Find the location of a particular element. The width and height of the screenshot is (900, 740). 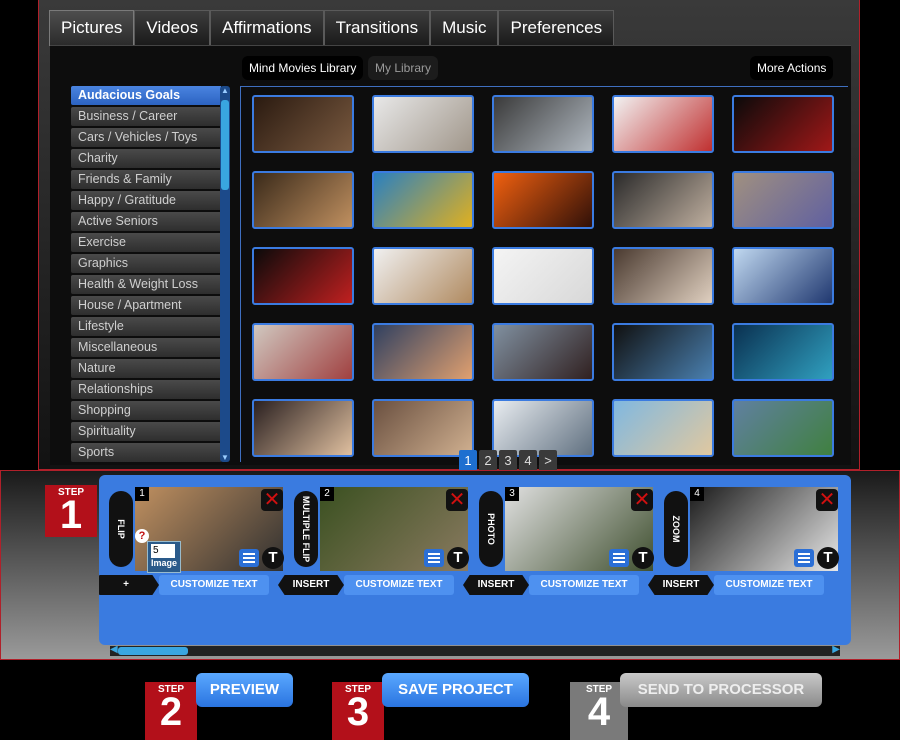

library-thumbnail-rock-guitarist-dark is located at coordinates (783, 124).